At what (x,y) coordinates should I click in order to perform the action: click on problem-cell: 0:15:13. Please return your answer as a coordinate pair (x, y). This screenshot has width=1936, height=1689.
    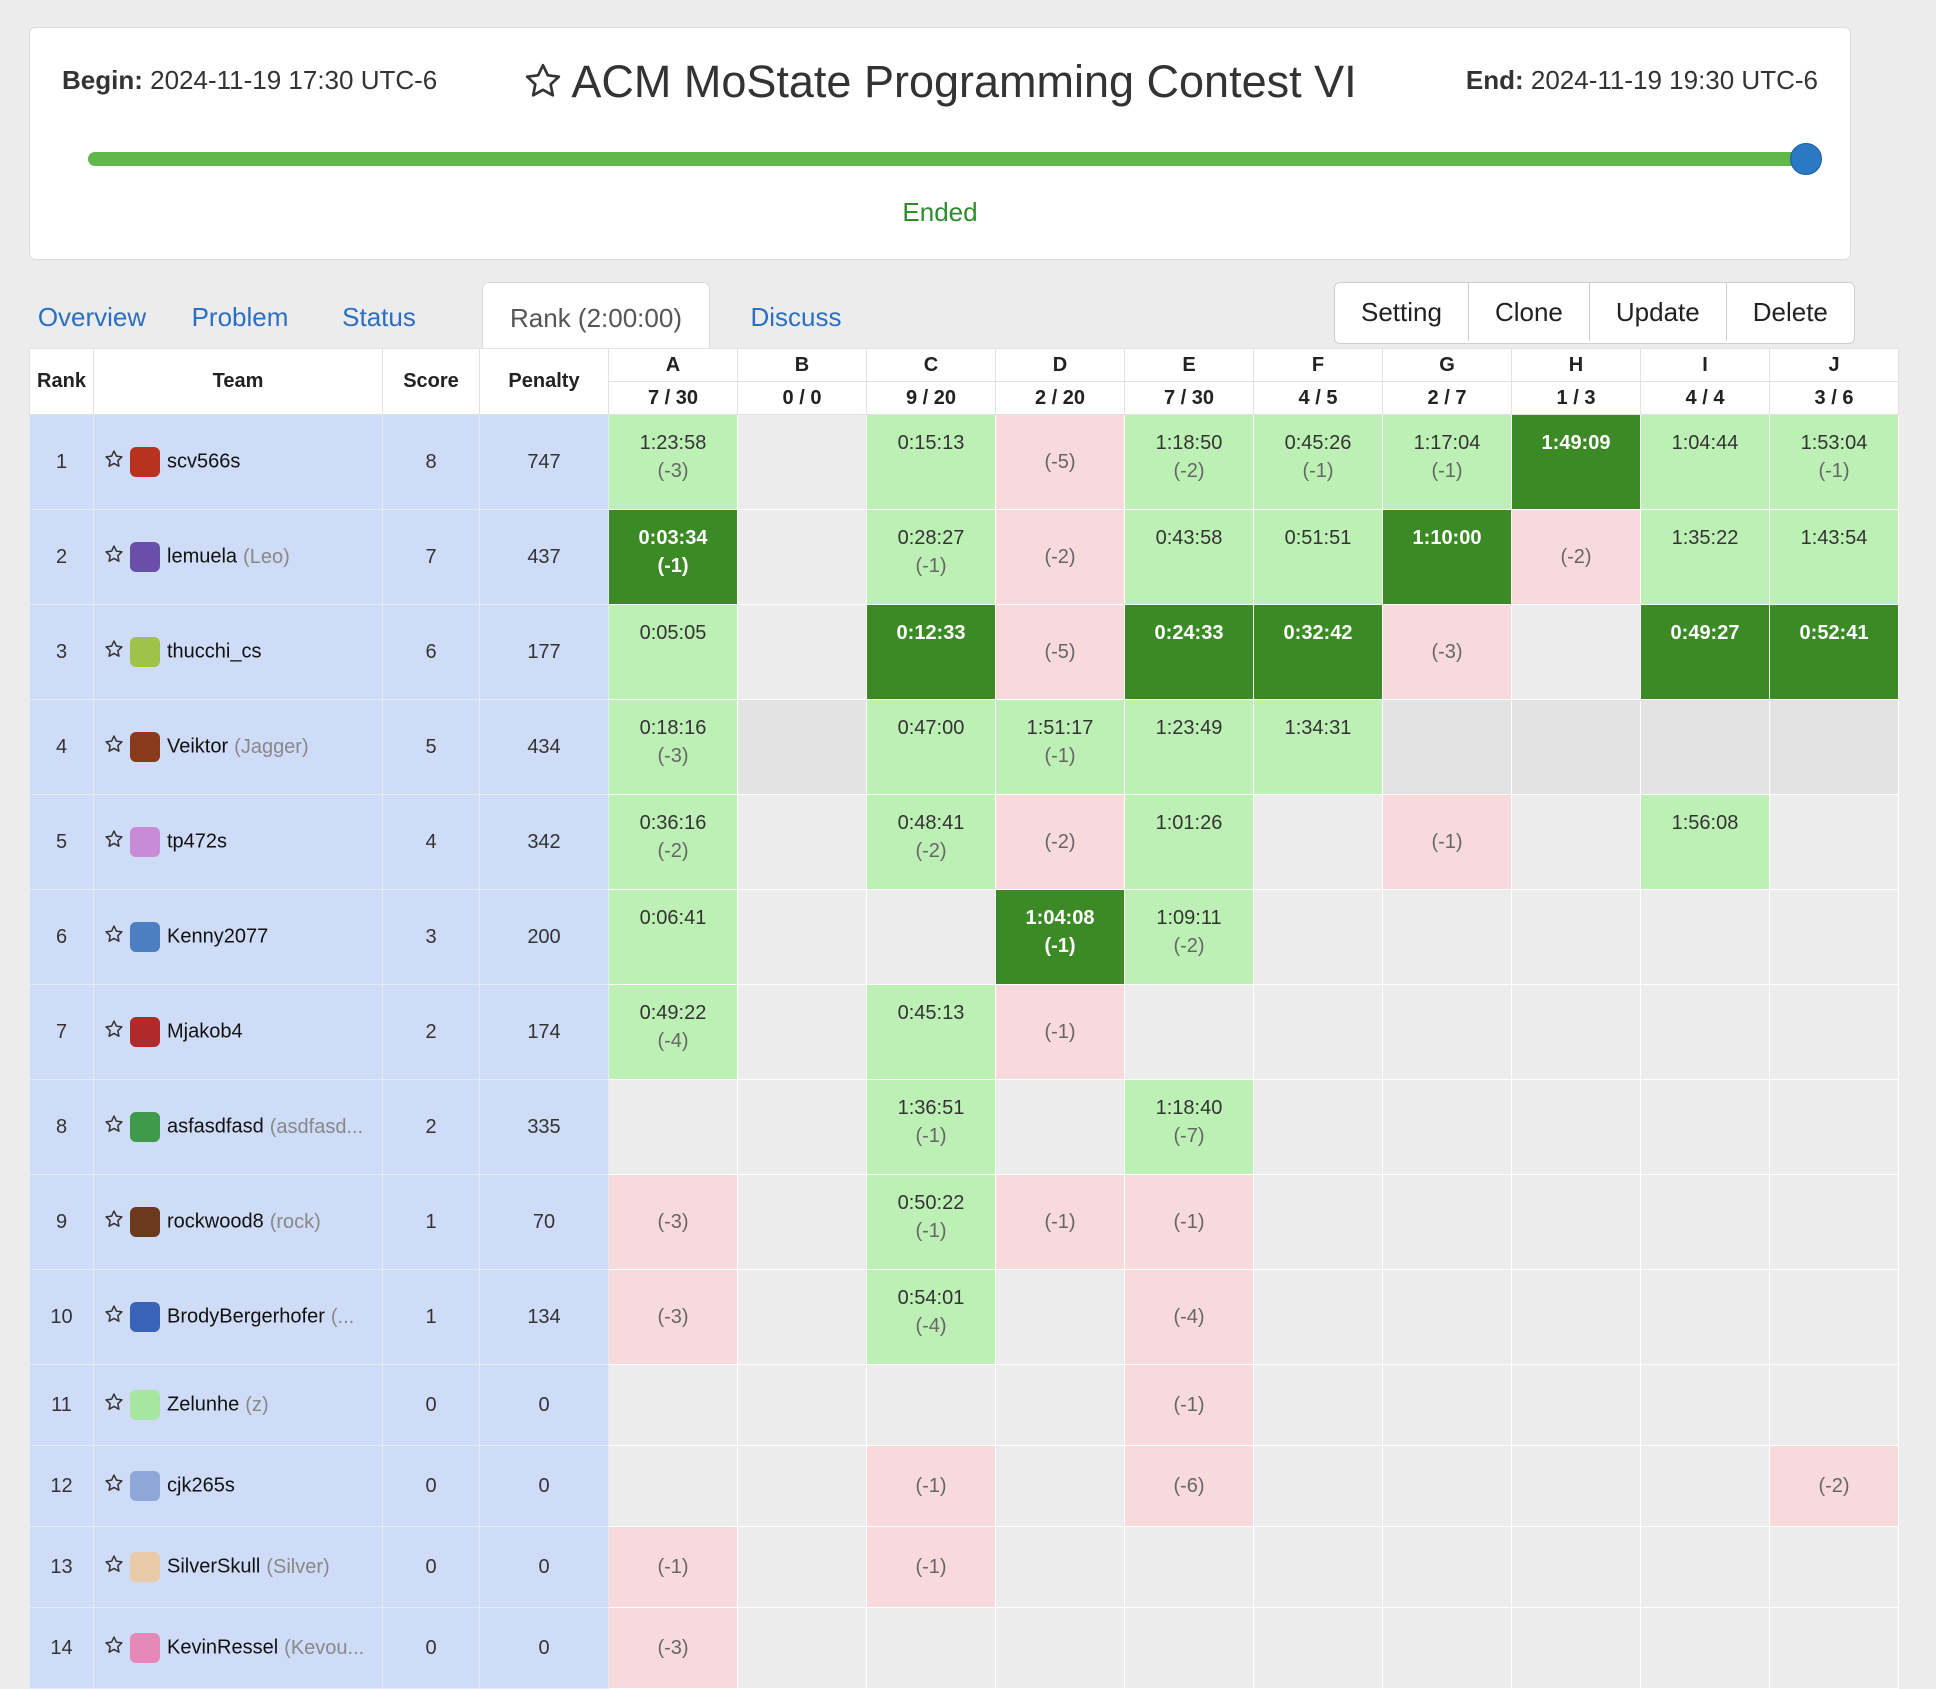
    Looking at the image, I should click on (931, 462).